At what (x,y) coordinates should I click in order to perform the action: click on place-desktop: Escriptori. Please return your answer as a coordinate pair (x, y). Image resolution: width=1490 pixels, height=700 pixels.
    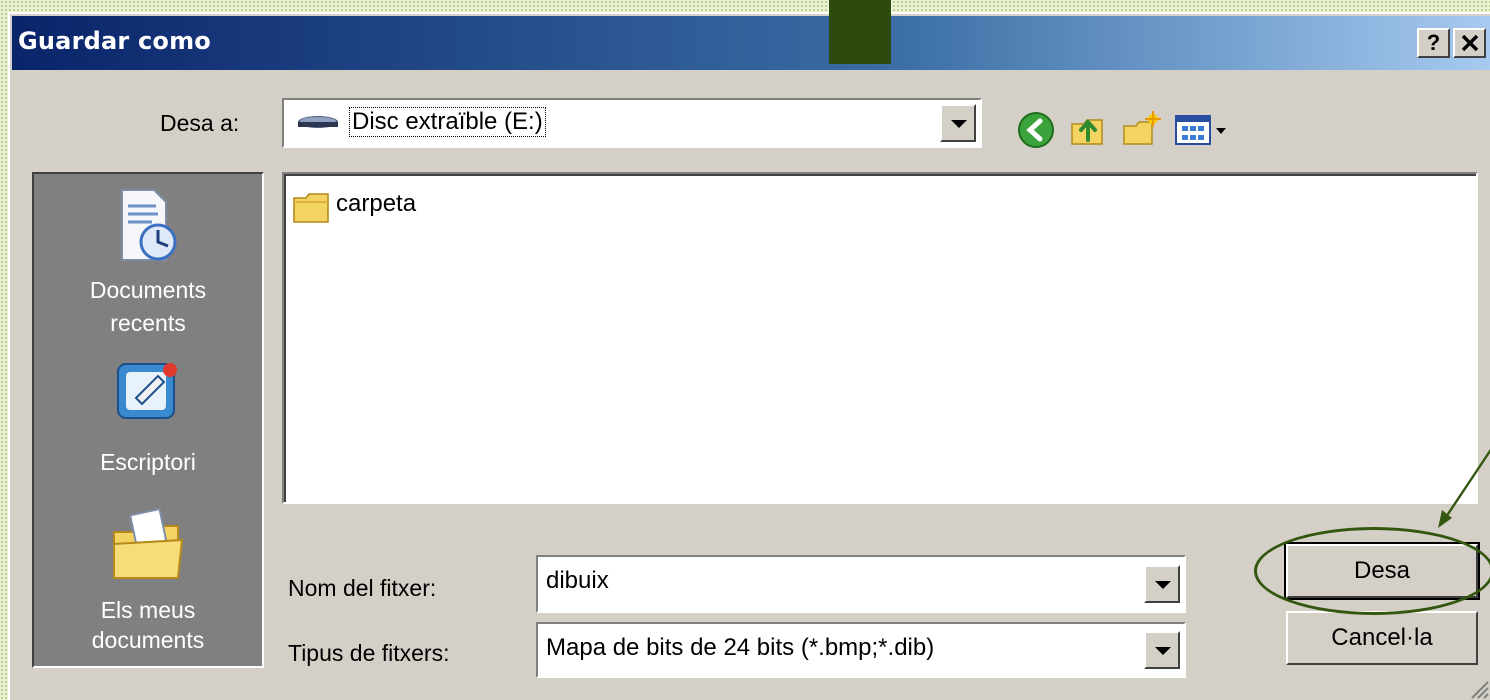
    Looking at the image, I should click on (148, 419).